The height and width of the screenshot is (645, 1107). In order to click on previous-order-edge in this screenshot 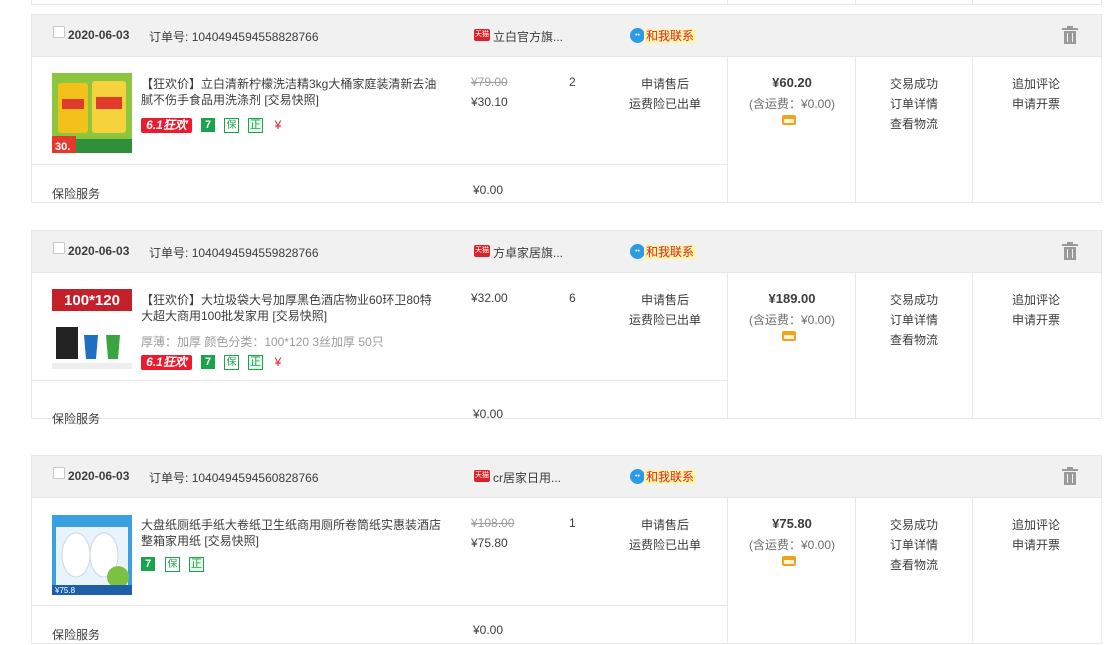, I will do `click(566, 2)`.